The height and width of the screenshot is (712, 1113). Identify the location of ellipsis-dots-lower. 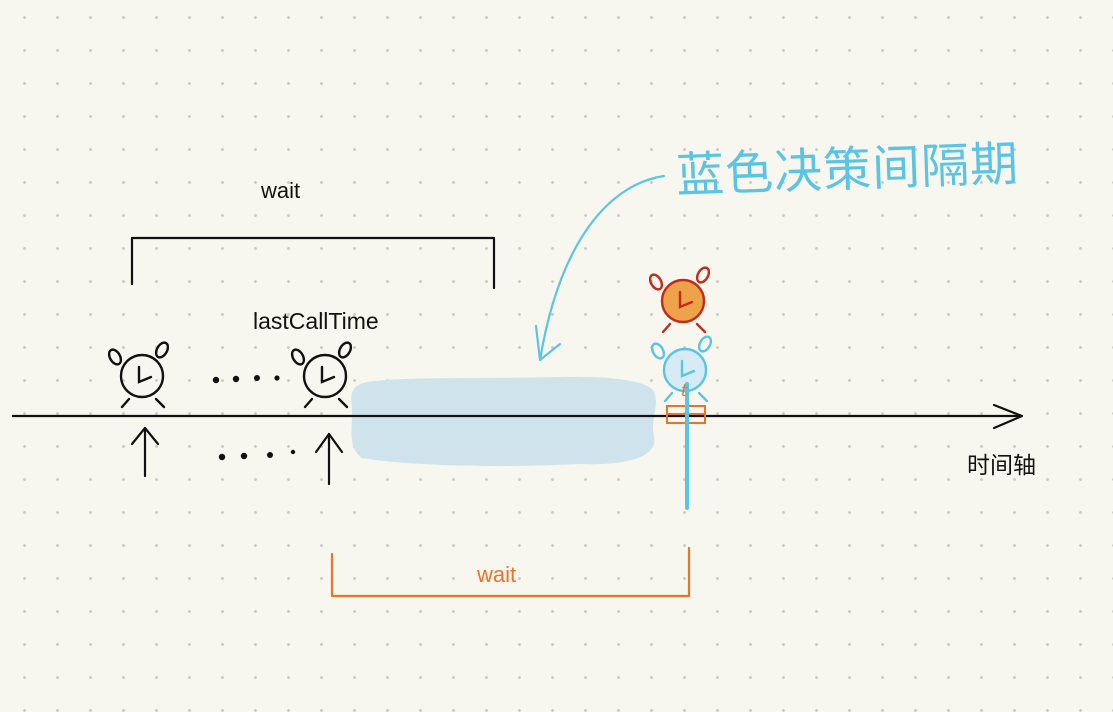
(257, 455).